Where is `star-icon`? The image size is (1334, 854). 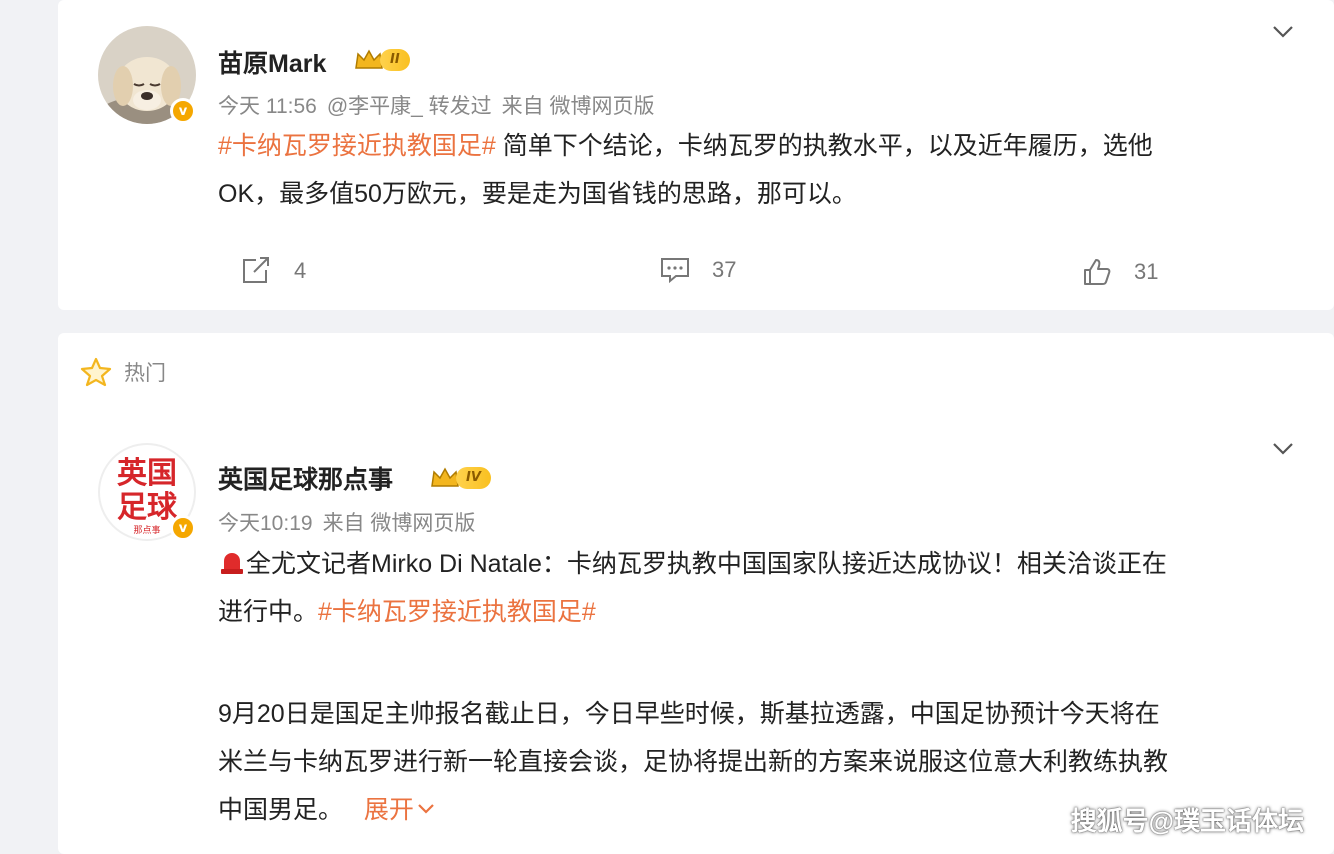
star-icon is located at coordinates (96, 372).